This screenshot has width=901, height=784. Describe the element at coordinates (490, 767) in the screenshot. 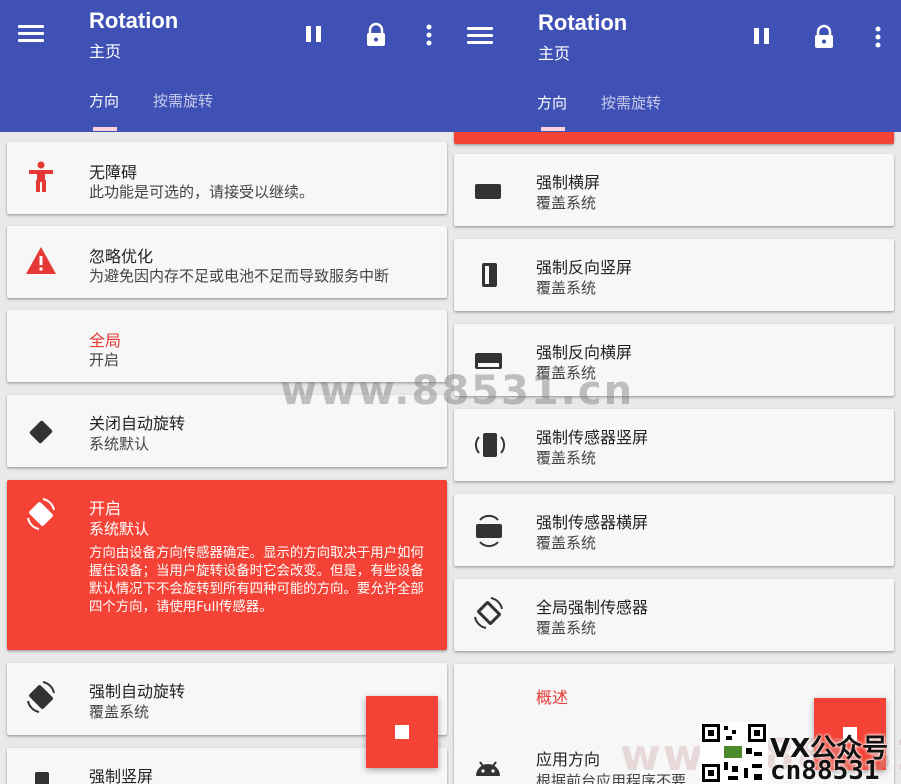

I see `android-icon` at that location.